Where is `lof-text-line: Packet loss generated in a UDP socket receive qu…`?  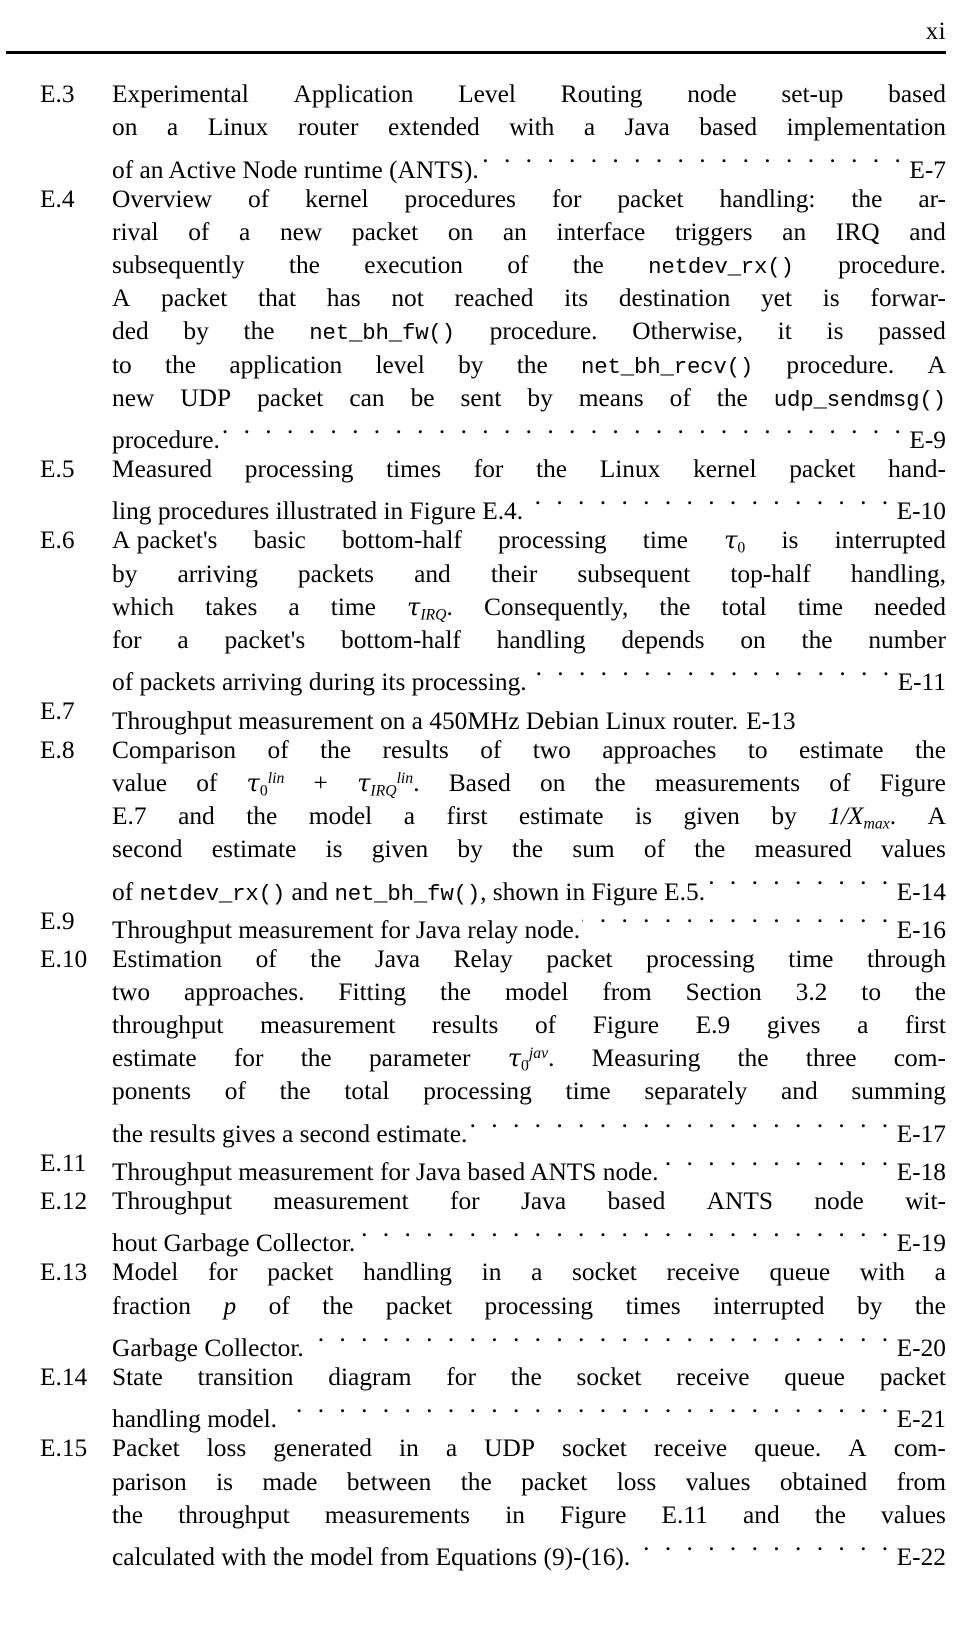 lof-text-line: Packet loss generated in a UDP socket receive qu… is located at coordinates (529, 1448).